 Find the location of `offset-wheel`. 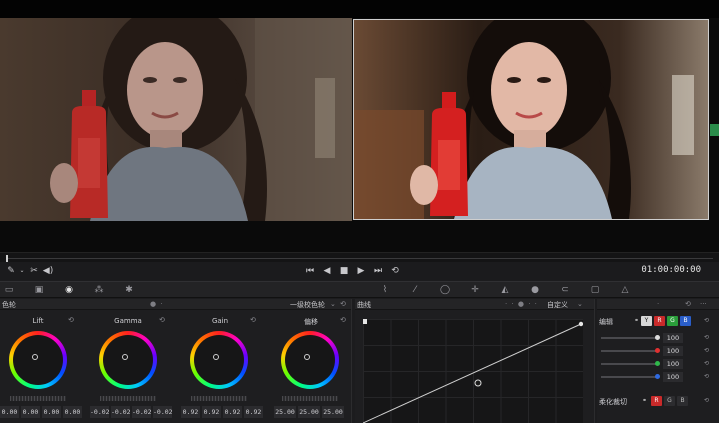

offset-wheel is located at coordinates (310, 360).